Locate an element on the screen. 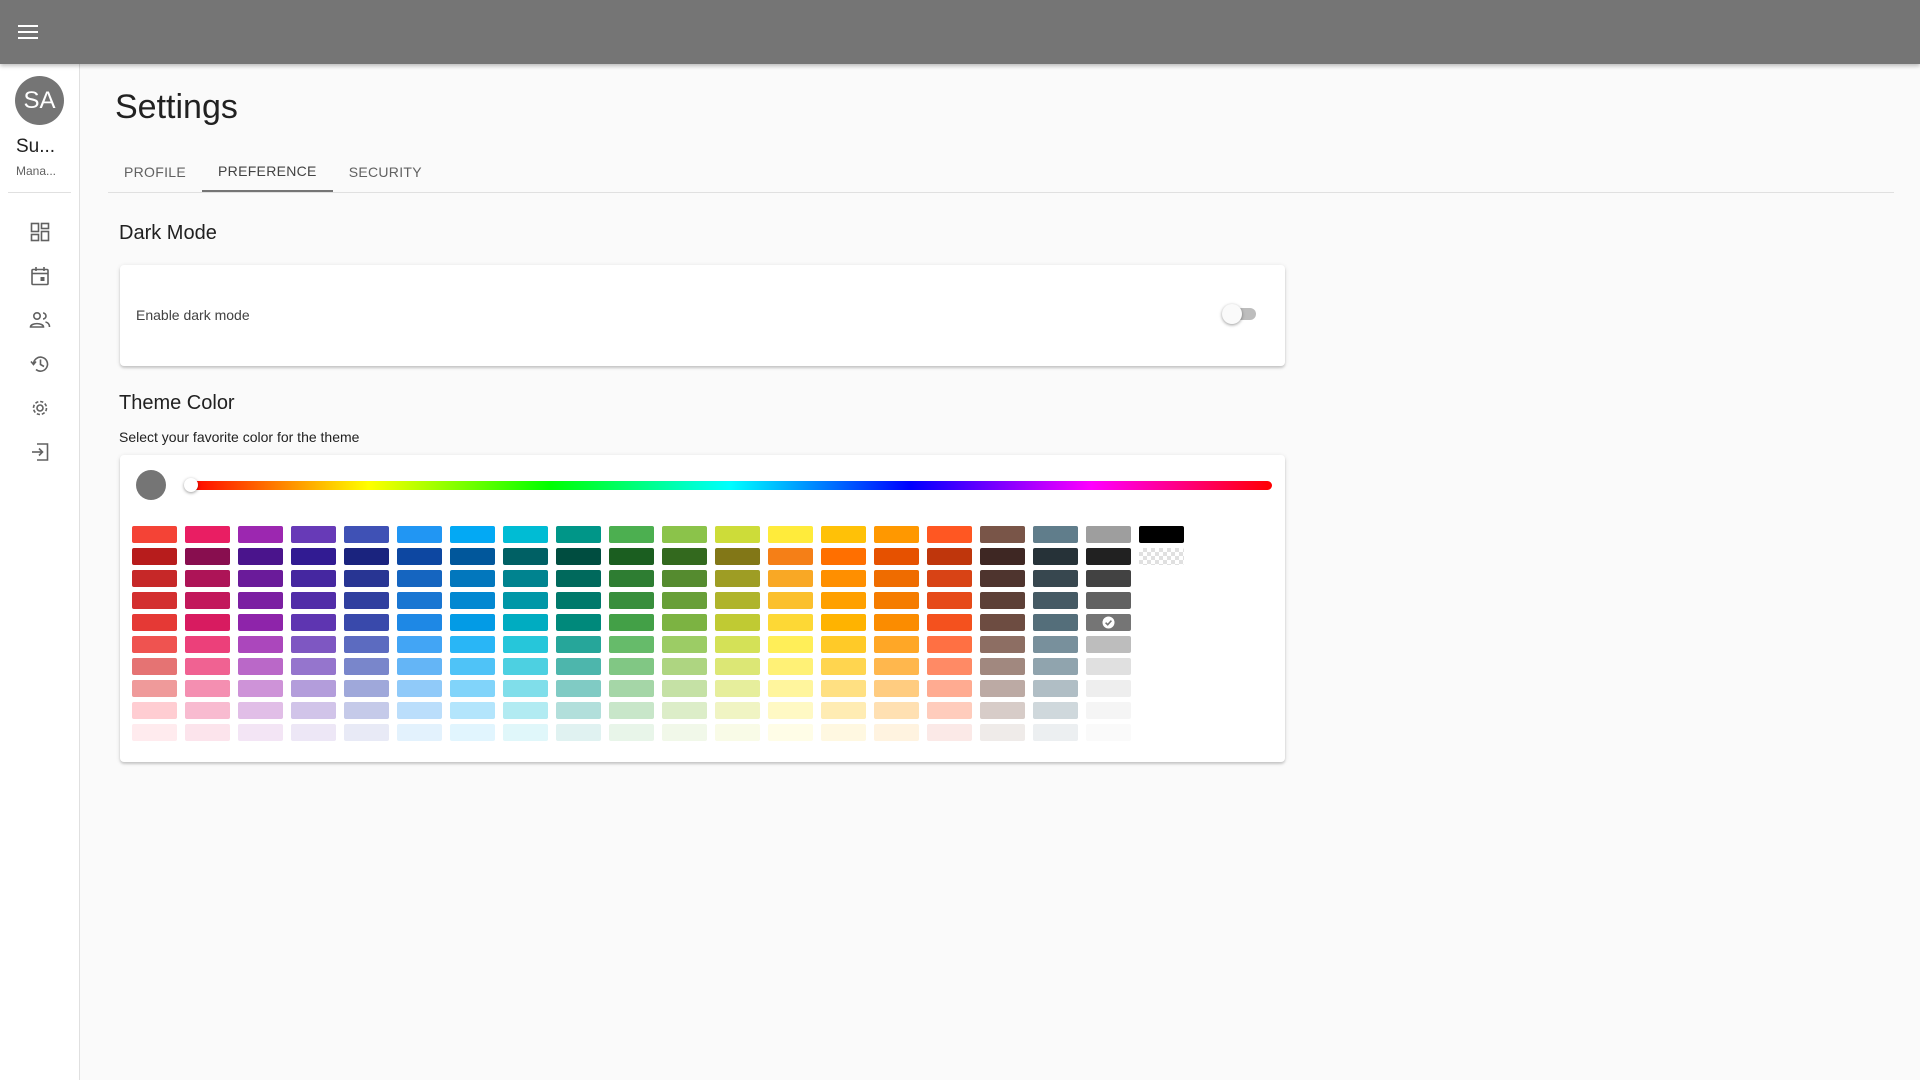 This screenshot has width=1920, height=1080. swatch-transparent is located at coordinates (1161, 556).